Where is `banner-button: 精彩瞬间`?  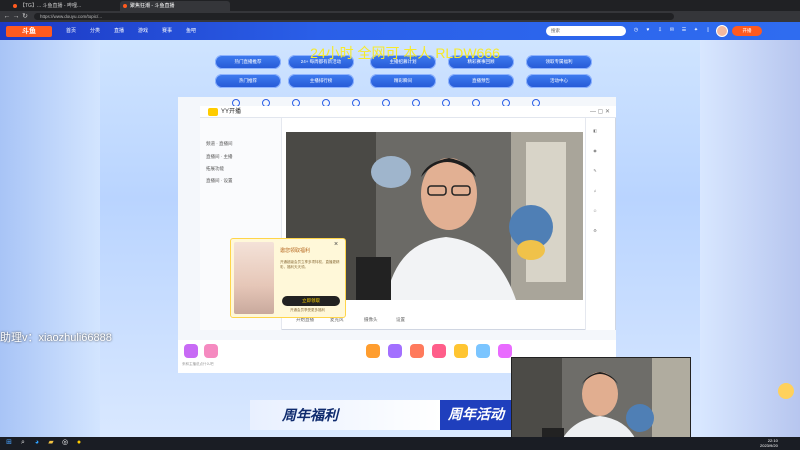 banner-button: 精彩瞬间 is located at coordinates (403, 81).